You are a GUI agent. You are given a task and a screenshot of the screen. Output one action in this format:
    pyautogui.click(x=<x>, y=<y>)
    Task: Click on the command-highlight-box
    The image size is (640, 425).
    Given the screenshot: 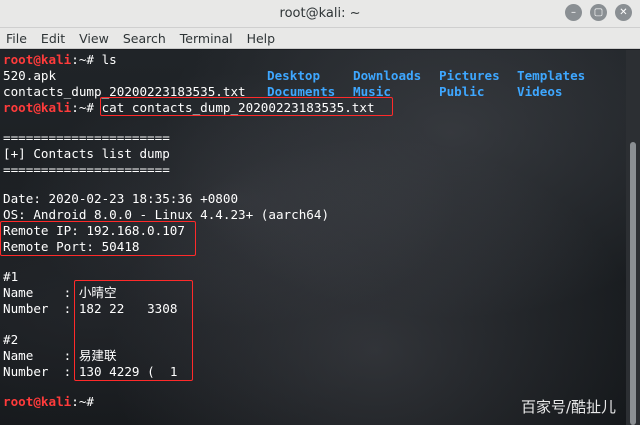 What is the action you would take?
    pyautogui.click(x=246, y=106)
    